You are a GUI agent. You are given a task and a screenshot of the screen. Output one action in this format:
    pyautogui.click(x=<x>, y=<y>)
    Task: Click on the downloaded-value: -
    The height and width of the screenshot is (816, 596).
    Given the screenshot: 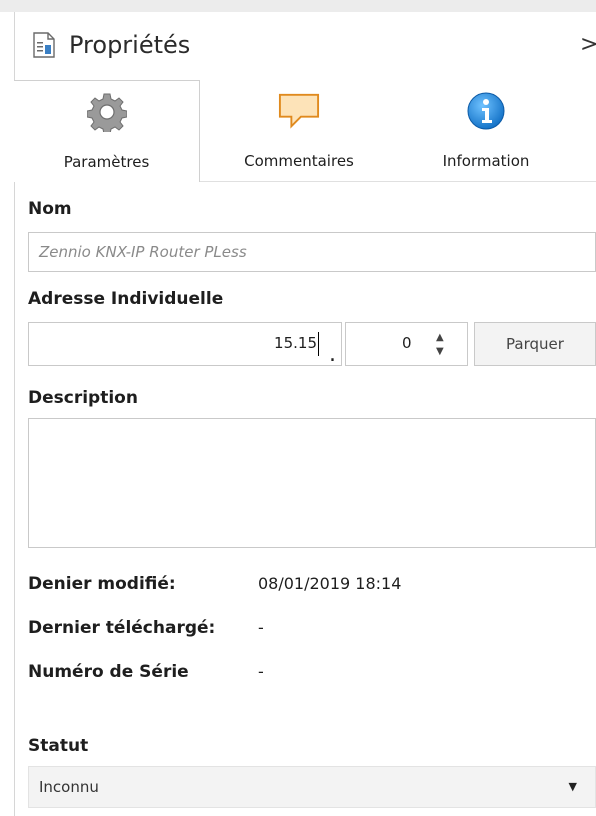 What is the action you would take?
    pyautogui.click(x=261, y=627)
    